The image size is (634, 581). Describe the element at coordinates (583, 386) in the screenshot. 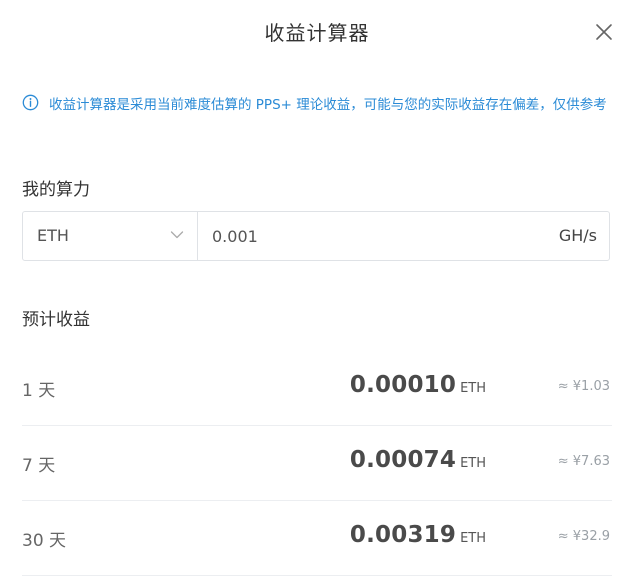

I see `row-fiat: ≈ ¥1.03` at that location.